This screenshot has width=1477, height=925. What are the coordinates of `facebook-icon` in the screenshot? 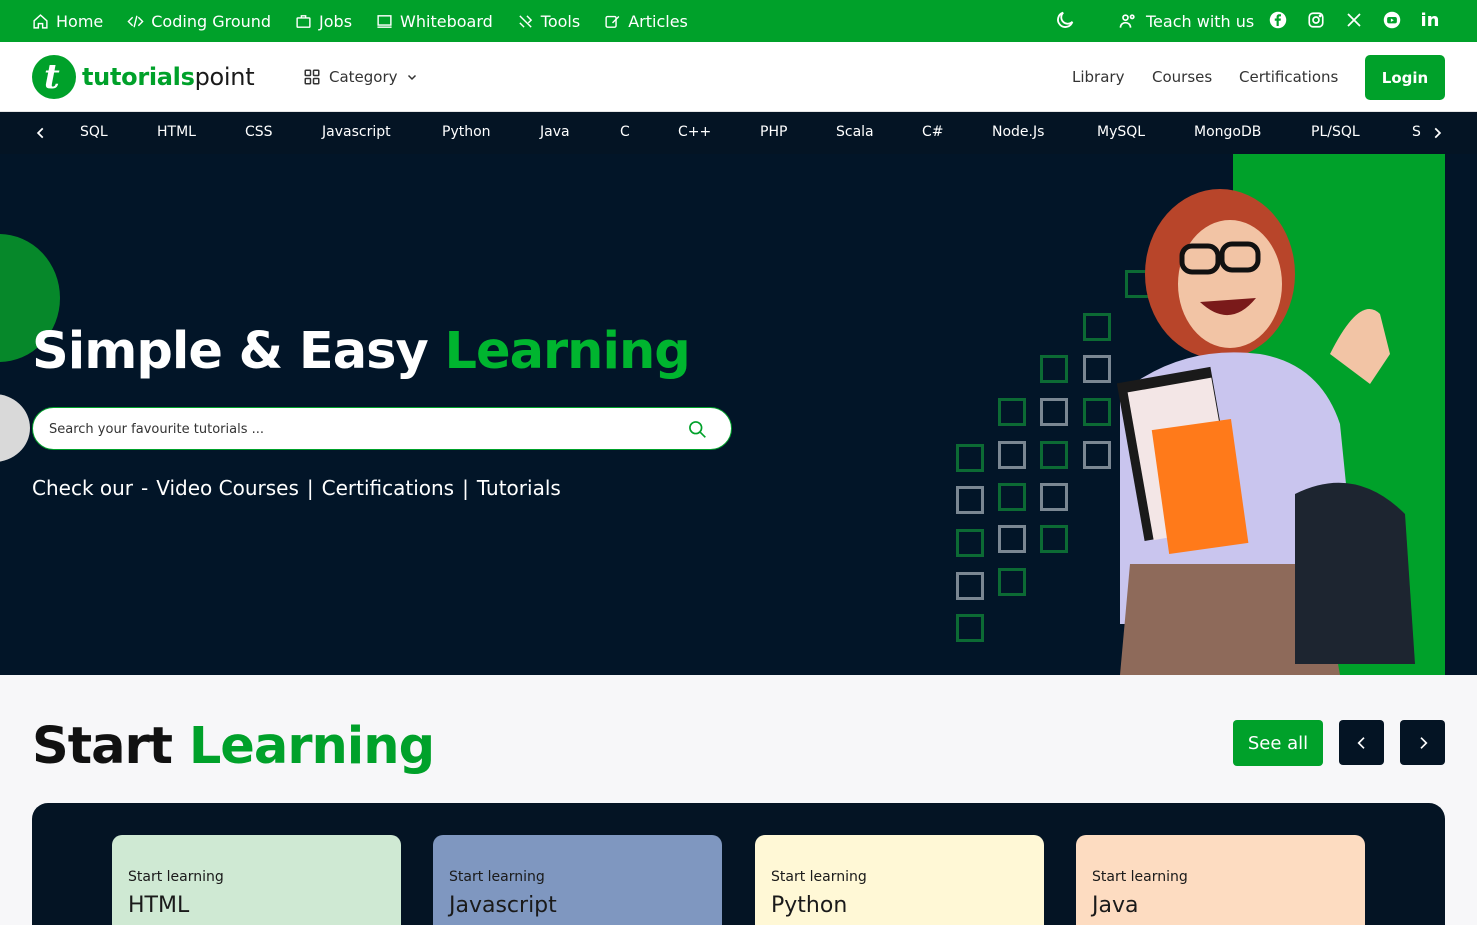 It's located at (1278, 20).